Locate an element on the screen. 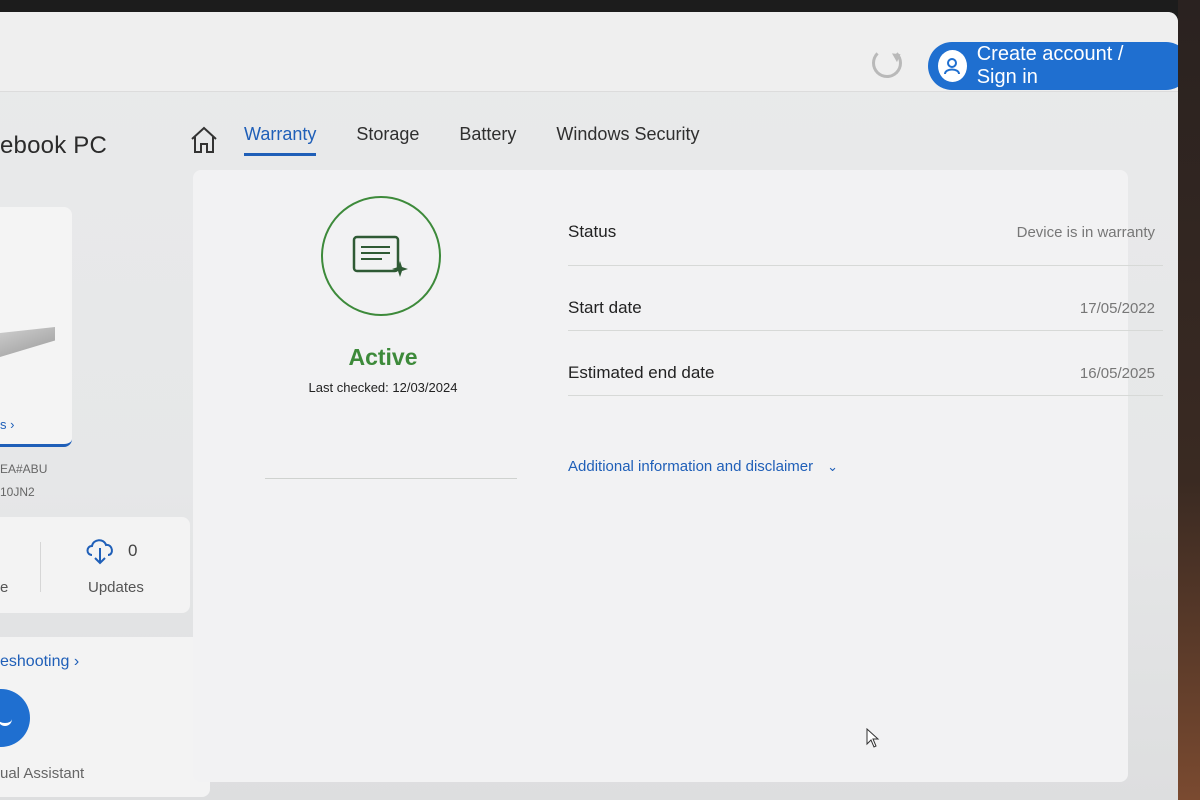  device-card: s › is located at coordinates (36, 327).